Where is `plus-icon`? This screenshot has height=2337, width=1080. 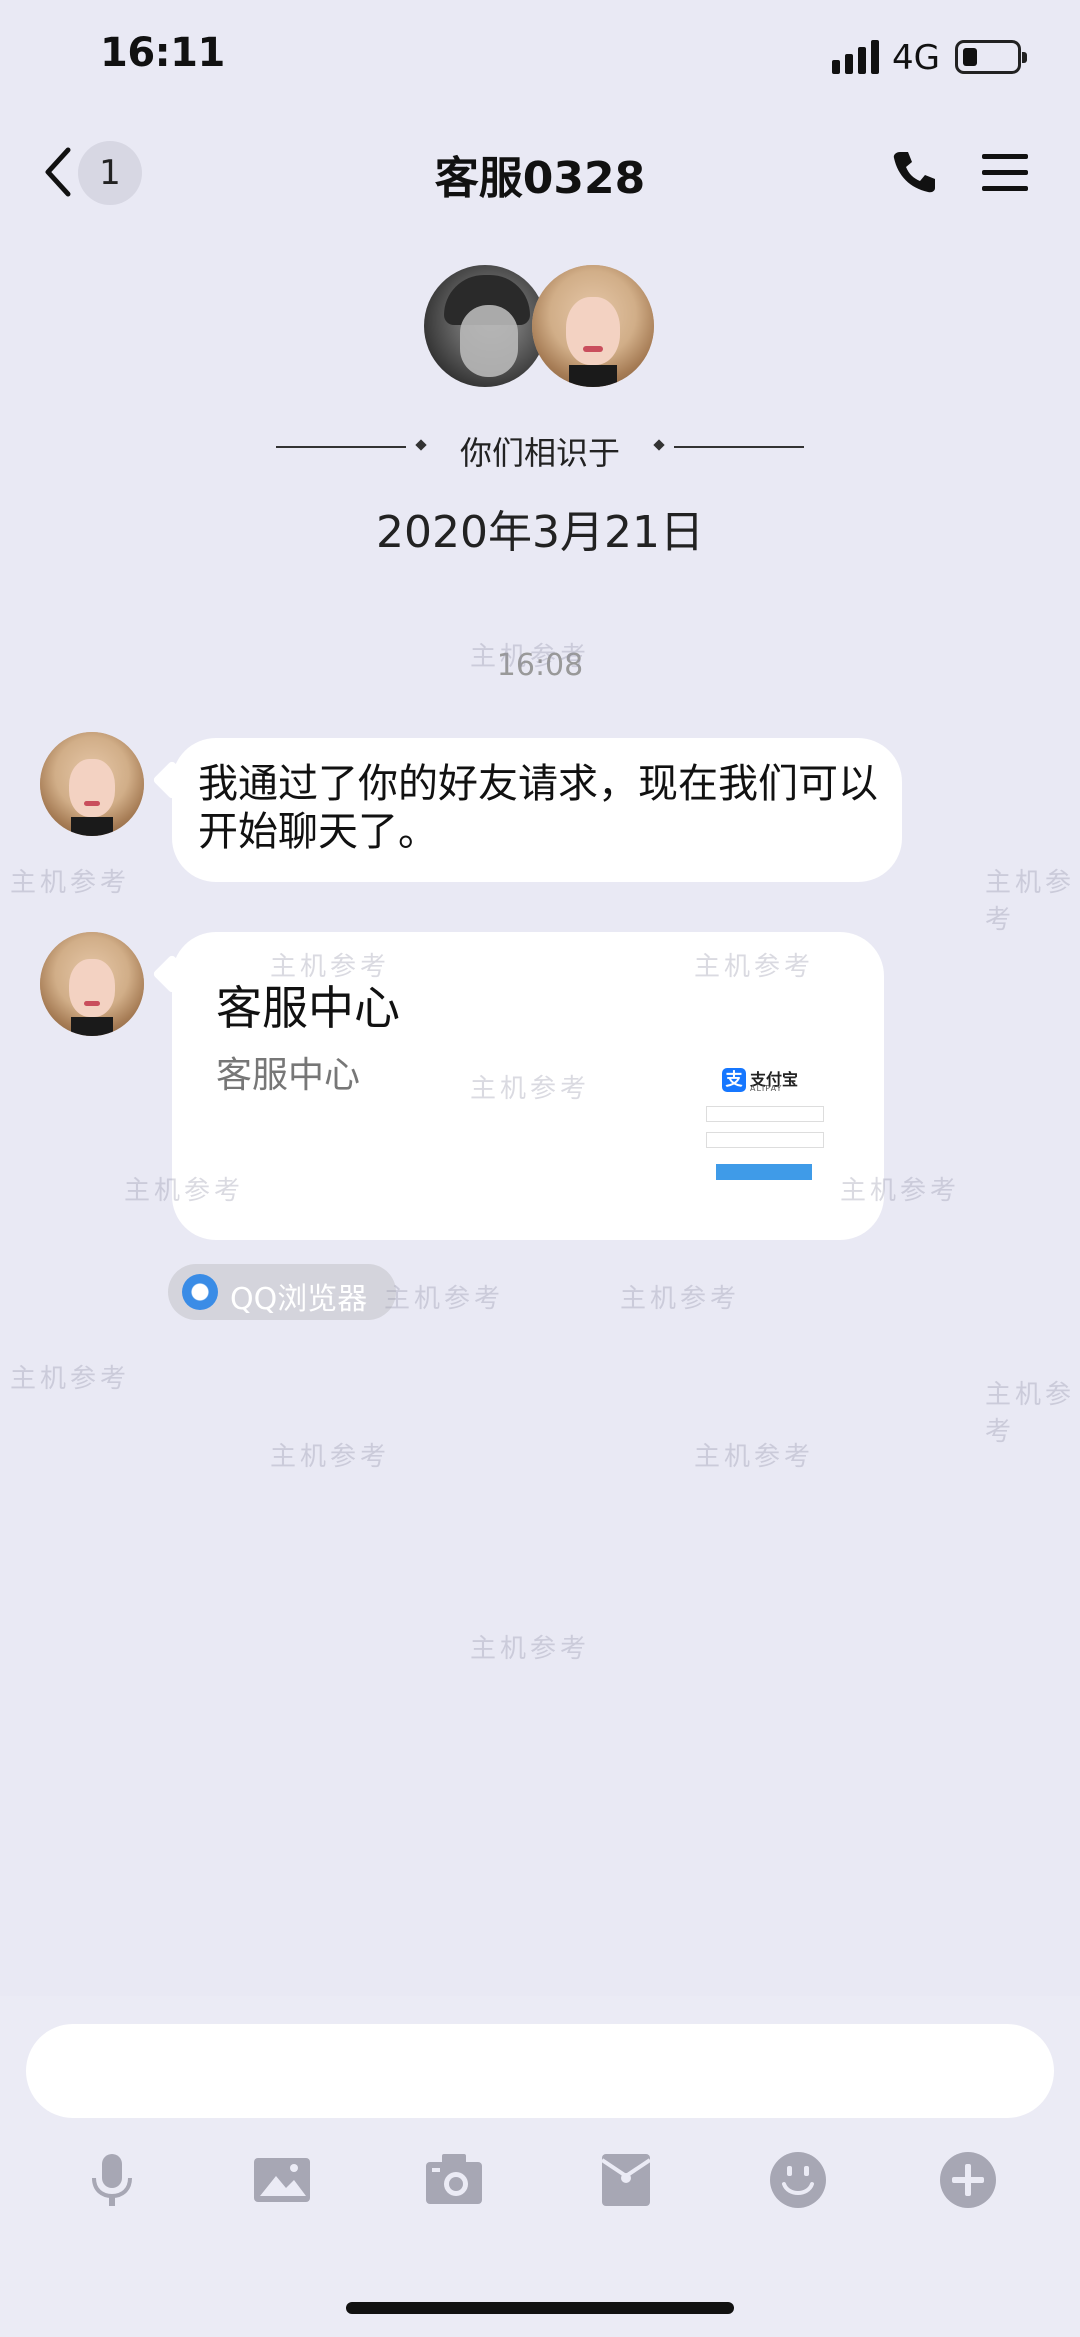 plus-icon is located at coordinates (968, 2180).